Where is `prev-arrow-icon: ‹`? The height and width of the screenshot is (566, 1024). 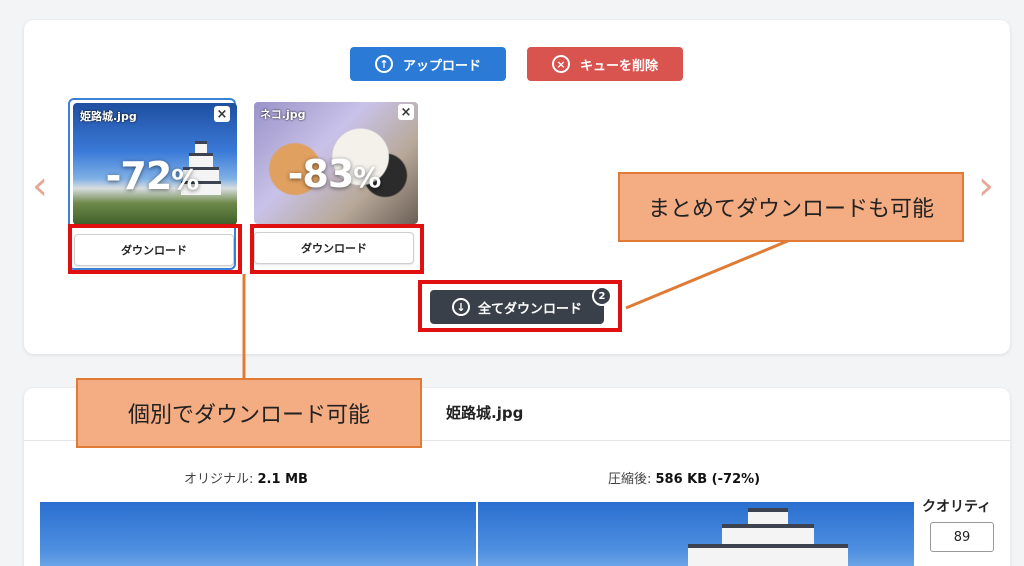
prev-arrow-icon: ‹ is located at coordinates (40, 186).